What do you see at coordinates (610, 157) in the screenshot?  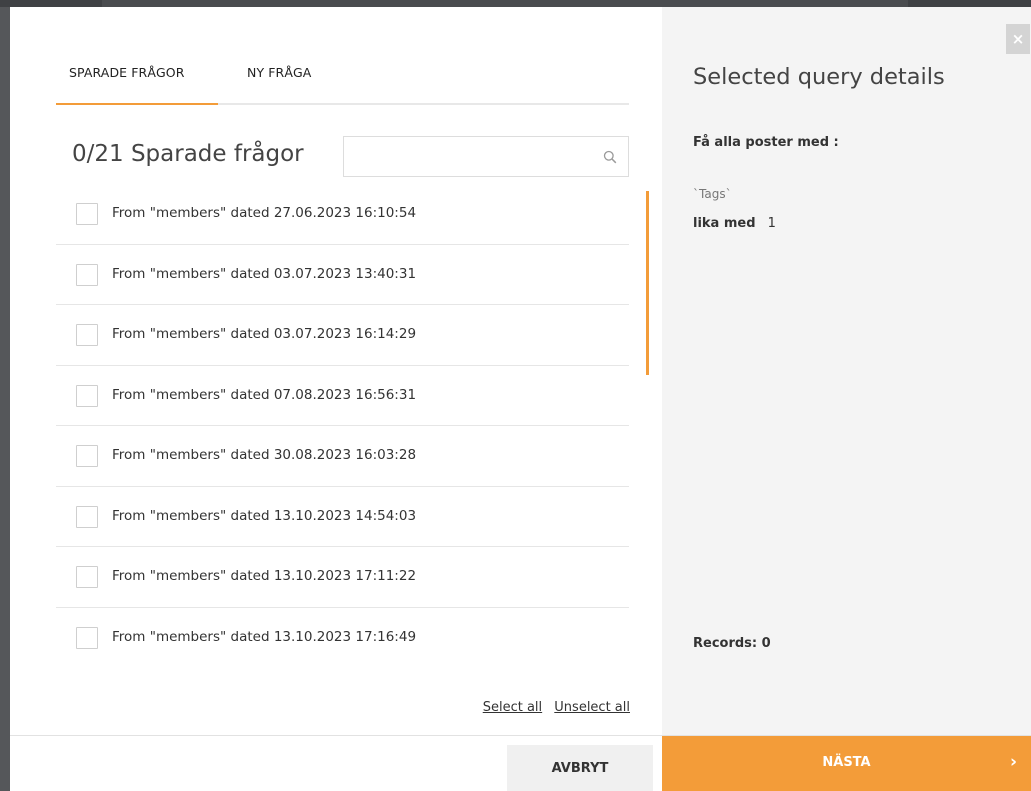 I see `search-icon` at bounding box center [610, 157].